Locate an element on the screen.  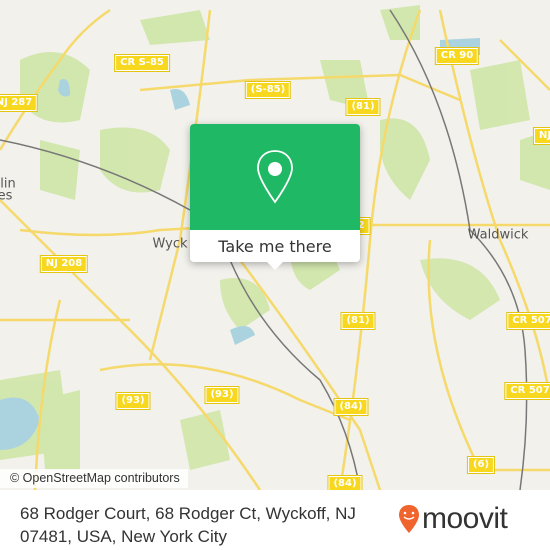
popup-header is located at coordinates (275, 177).